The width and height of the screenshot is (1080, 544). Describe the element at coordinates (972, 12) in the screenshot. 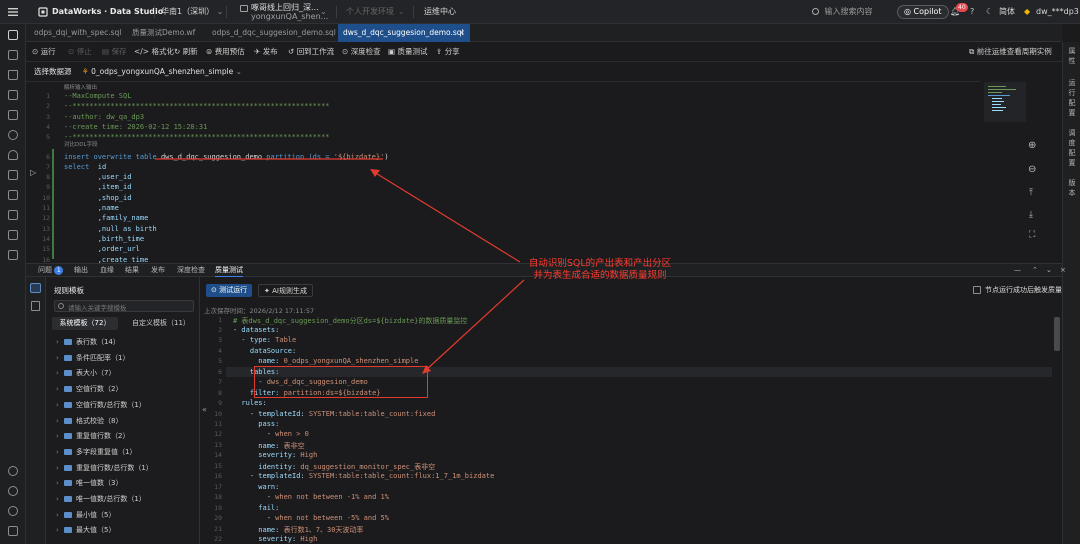

I see `help-icon: ?` at that location.